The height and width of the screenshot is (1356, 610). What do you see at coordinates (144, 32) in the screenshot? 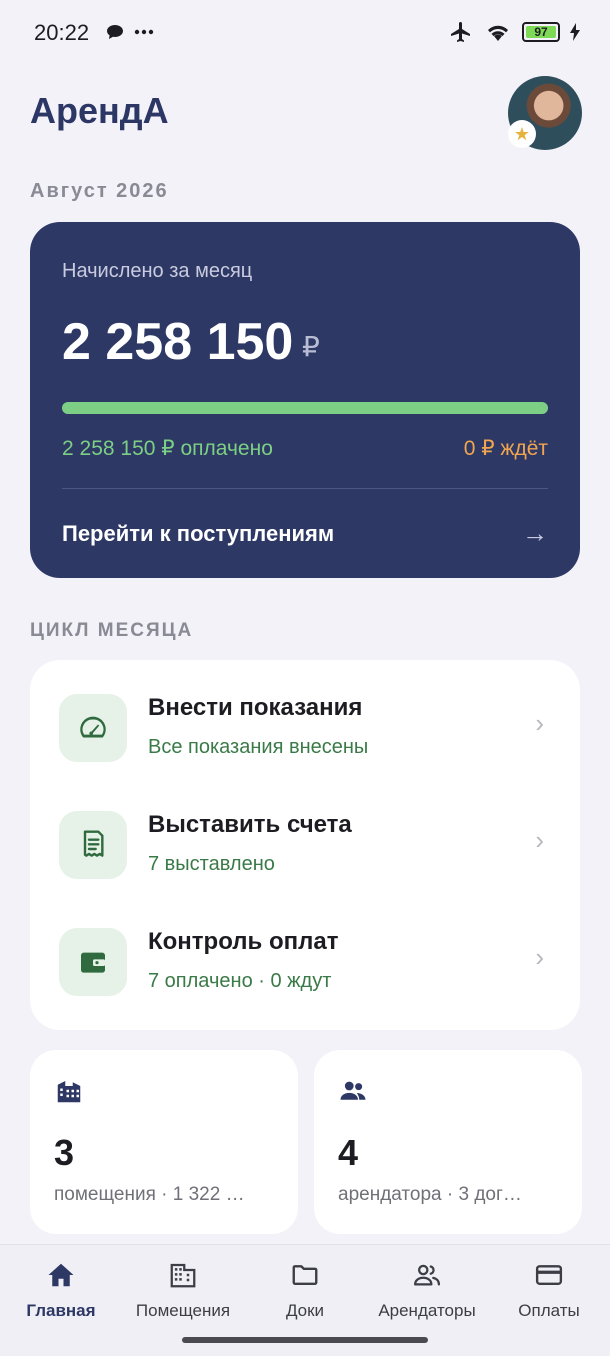
I see `more-dots-icon` at bounding box center [144, 32].